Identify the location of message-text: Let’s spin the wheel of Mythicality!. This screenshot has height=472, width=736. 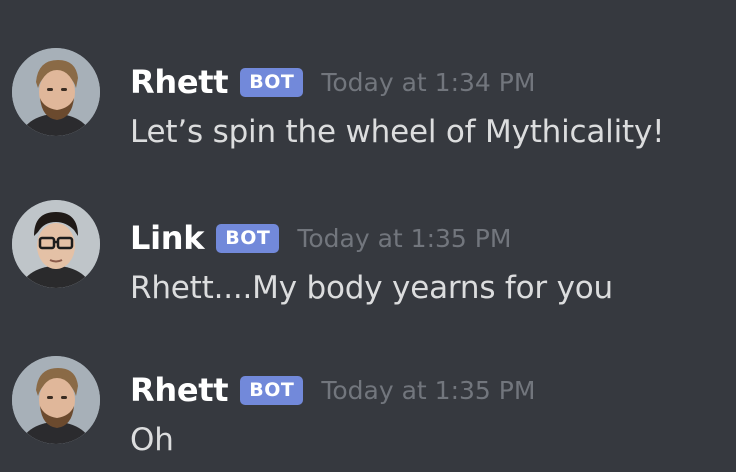
(397, 132).